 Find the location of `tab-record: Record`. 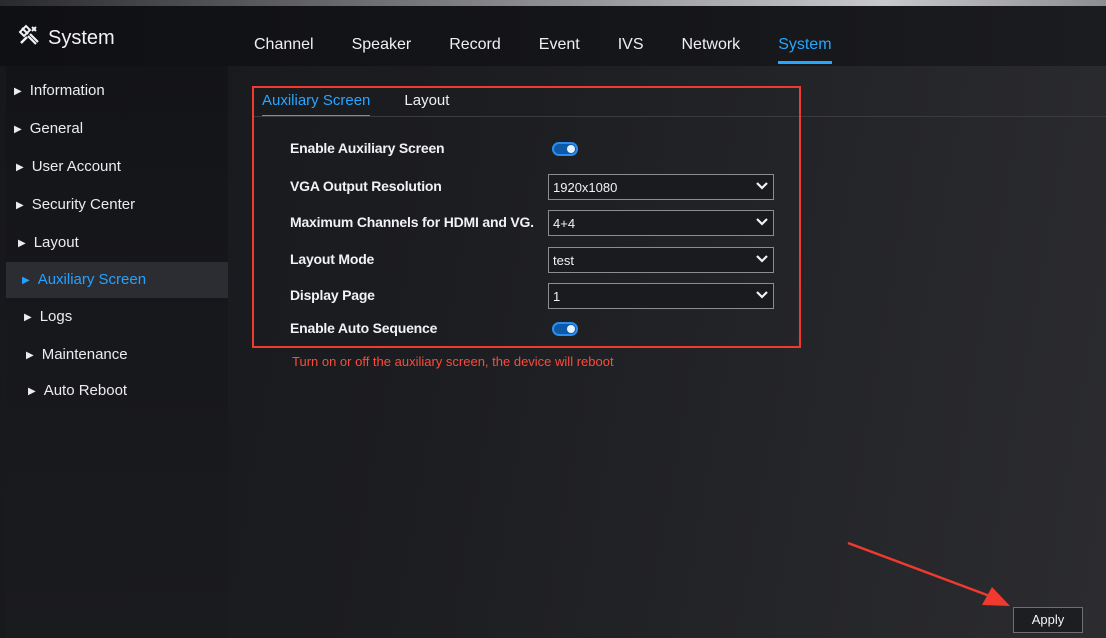

tab-record: Record is located at coordinates (475, 49).